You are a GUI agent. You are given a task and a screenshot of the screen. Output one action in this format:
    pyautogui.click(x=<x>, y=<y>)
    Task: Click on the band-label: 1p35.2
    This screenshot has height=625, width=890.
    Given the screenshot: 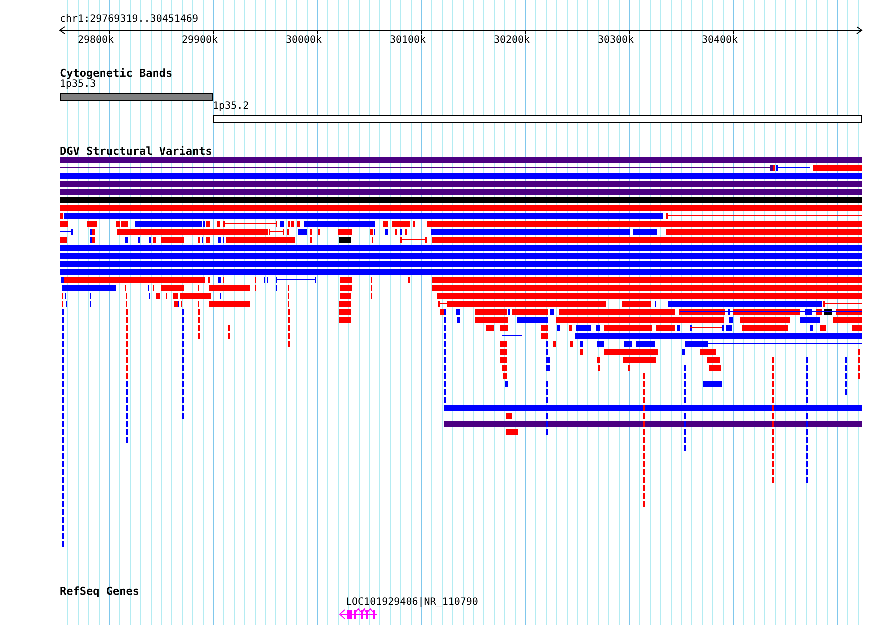 What is the action you would take?
    pyautogui.click(x=231, y=107)
    